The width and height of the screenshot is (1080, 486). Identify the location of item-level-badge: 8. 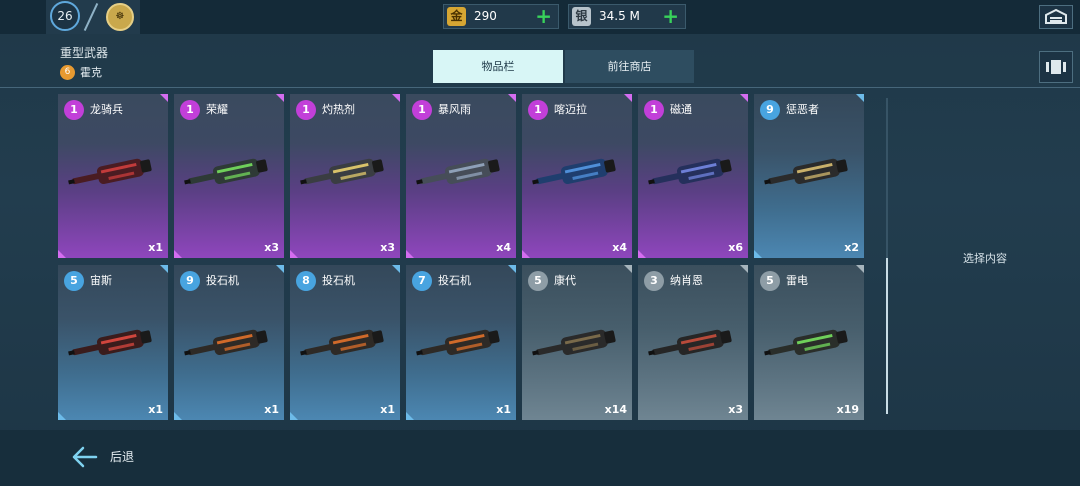
(306, 281).